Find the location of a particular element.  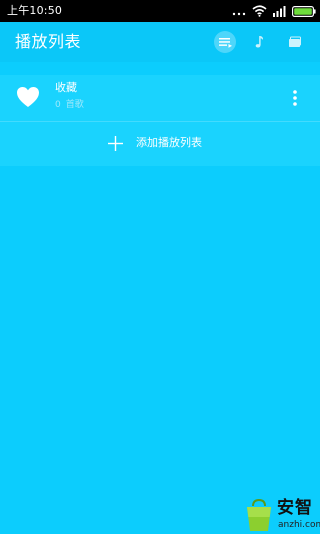

music-note-icon is located at coordinates (259, 42).